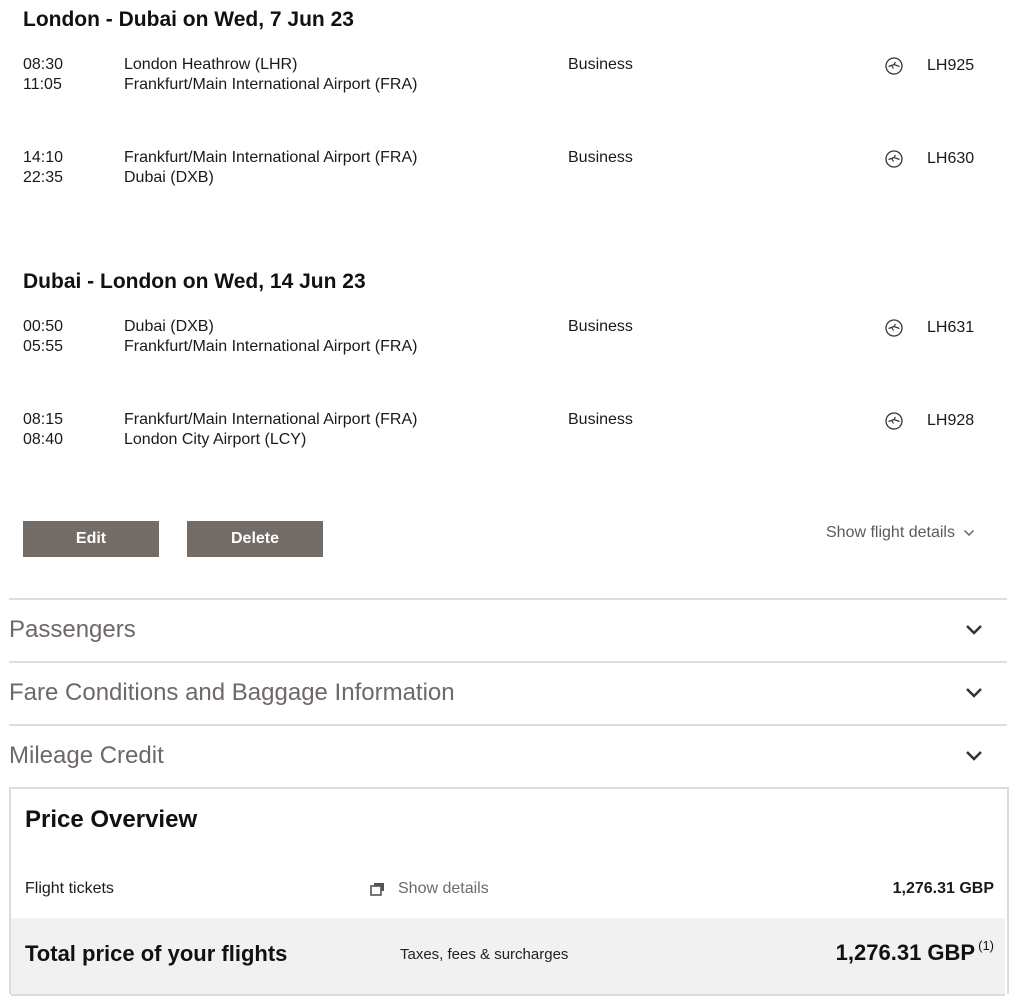 The image size is (1024, 1004). I want to click on departure-time: 08:30, so click(43, 64).